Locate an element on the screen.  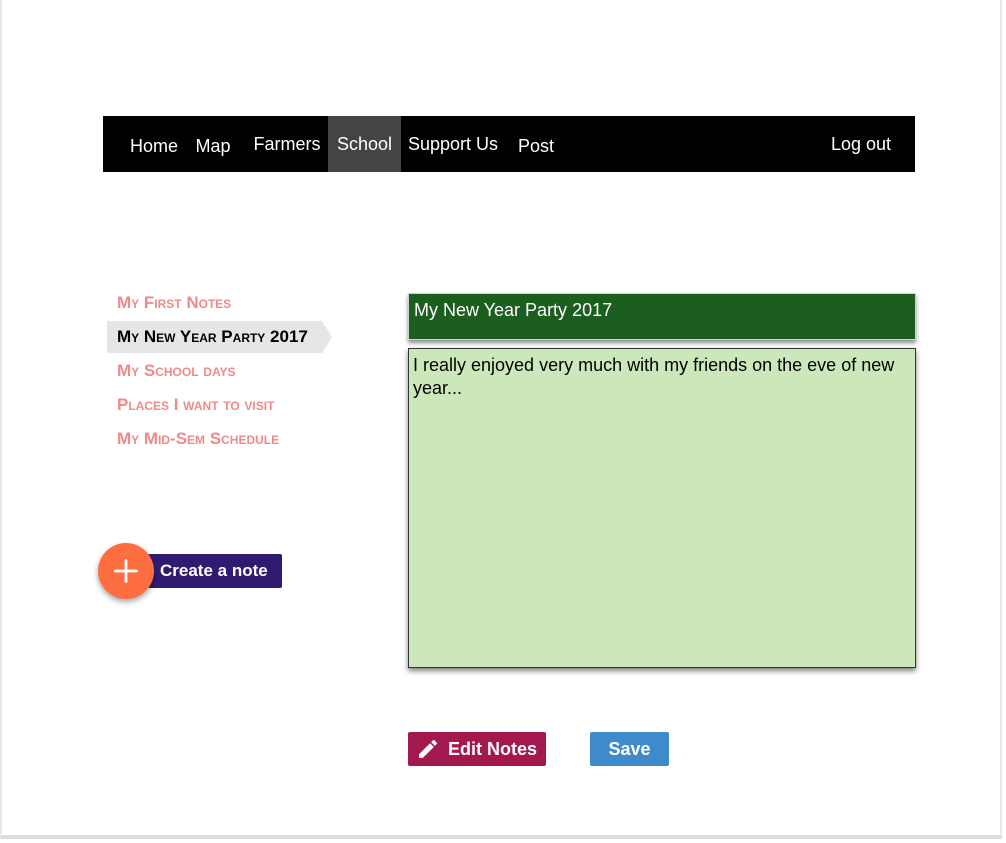
note-item-school-days: My School days is located at coordinates (227, 371).